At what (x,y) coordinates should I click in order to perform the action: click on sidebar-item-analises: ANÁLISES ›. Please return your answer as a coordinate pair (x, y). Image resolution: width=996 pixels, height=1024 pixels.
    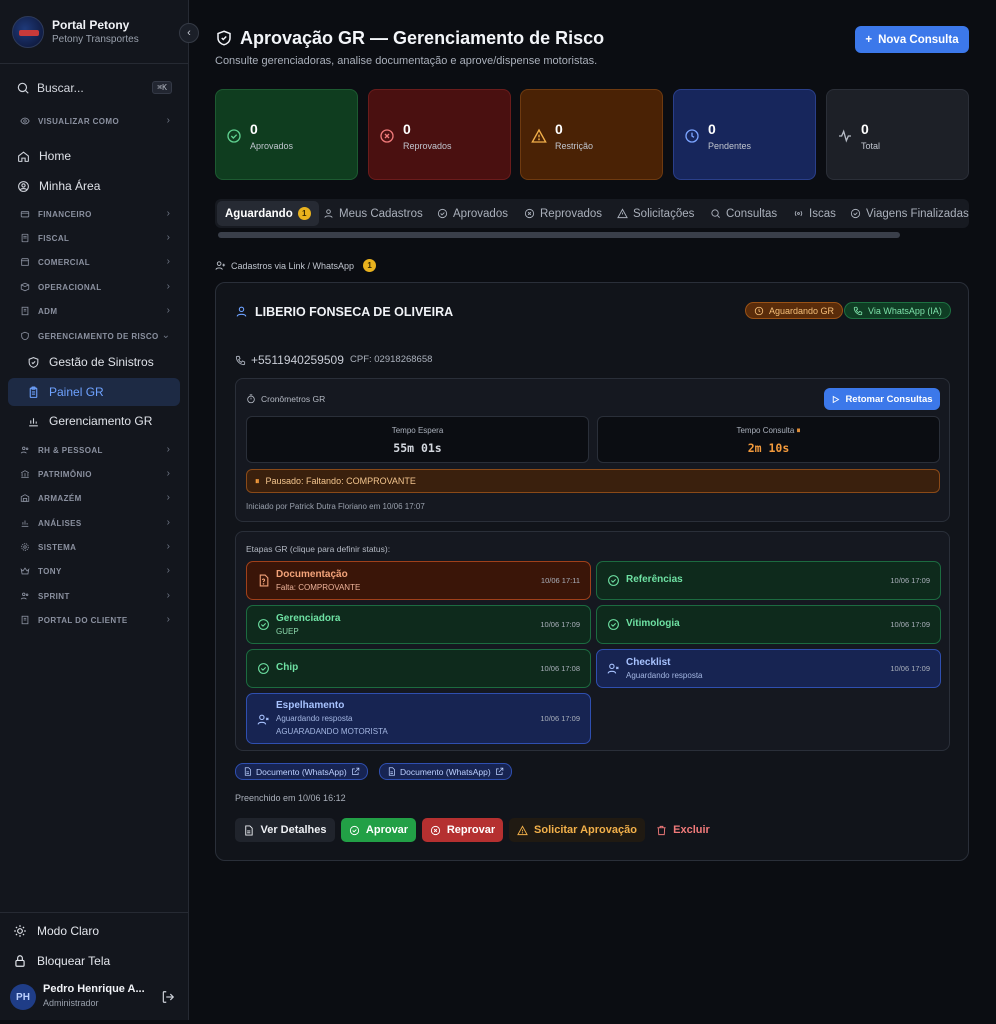
    Looking at the image, I should click on (94, 523).